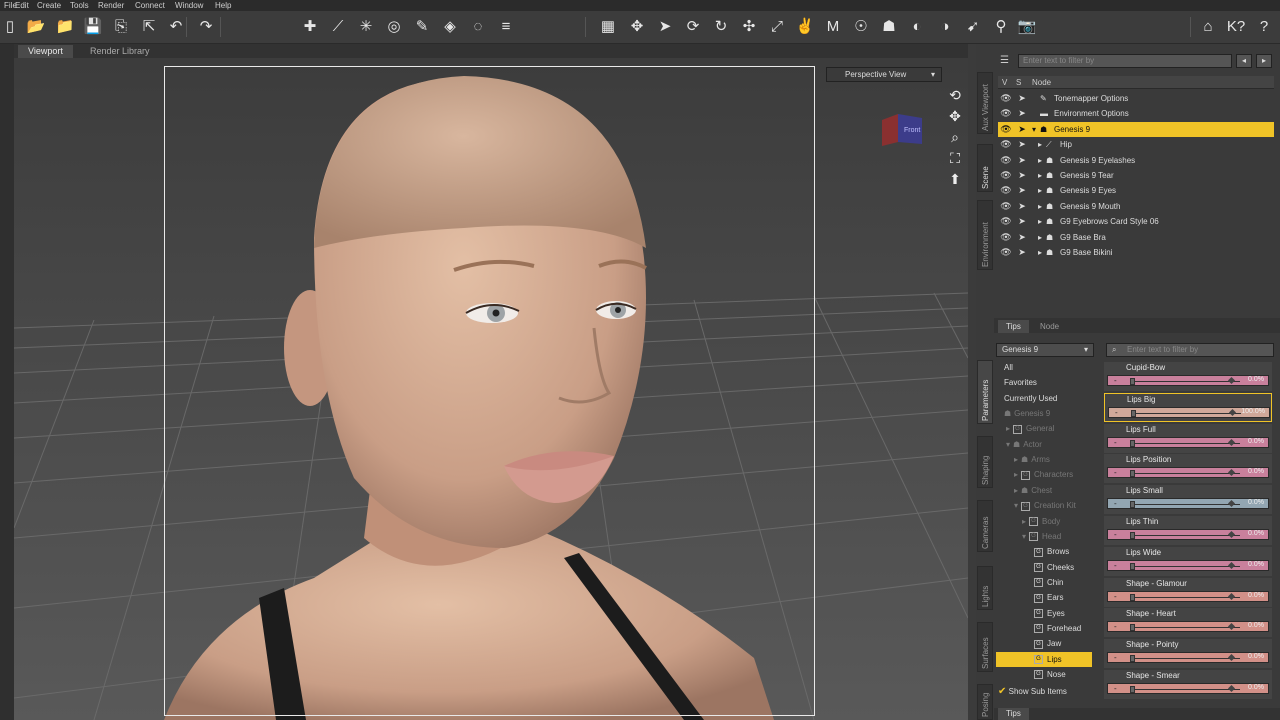  I want to click on home-icon: ⌂, so click(1208, 27).